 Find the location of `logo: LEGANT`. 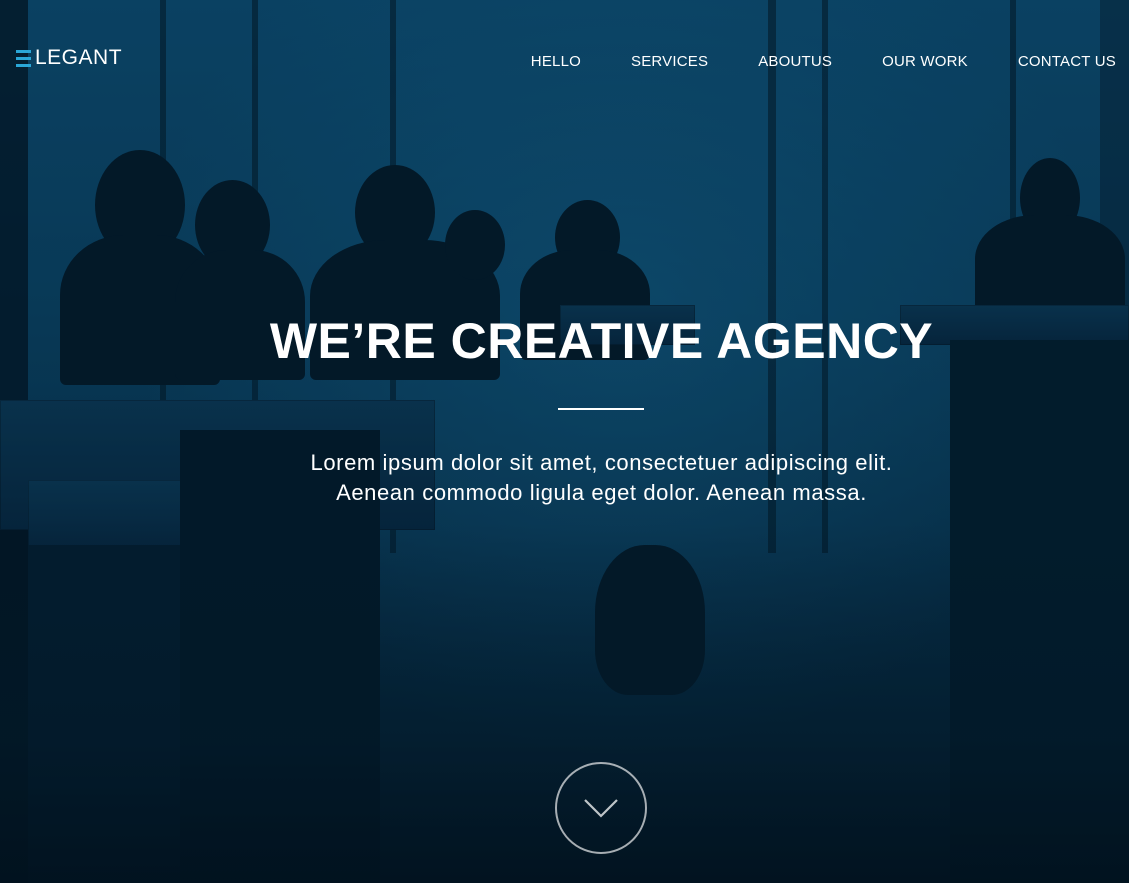

logo: LEGANT is located at coordinates (69, 58).